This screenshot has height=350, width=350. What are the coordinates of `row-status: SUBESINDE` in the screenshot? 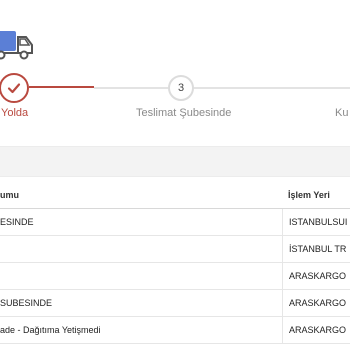 It's located at (26, 303).